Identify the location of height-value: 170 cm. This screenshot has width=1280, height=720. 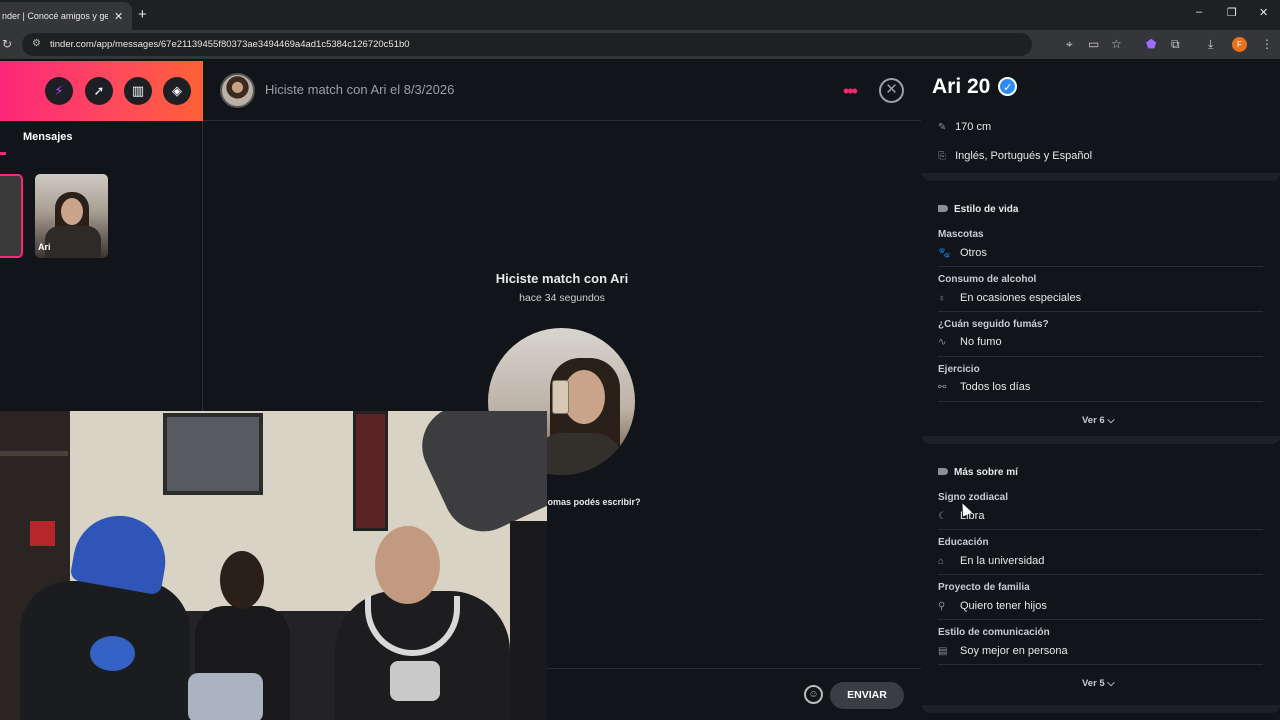
(973, 127).